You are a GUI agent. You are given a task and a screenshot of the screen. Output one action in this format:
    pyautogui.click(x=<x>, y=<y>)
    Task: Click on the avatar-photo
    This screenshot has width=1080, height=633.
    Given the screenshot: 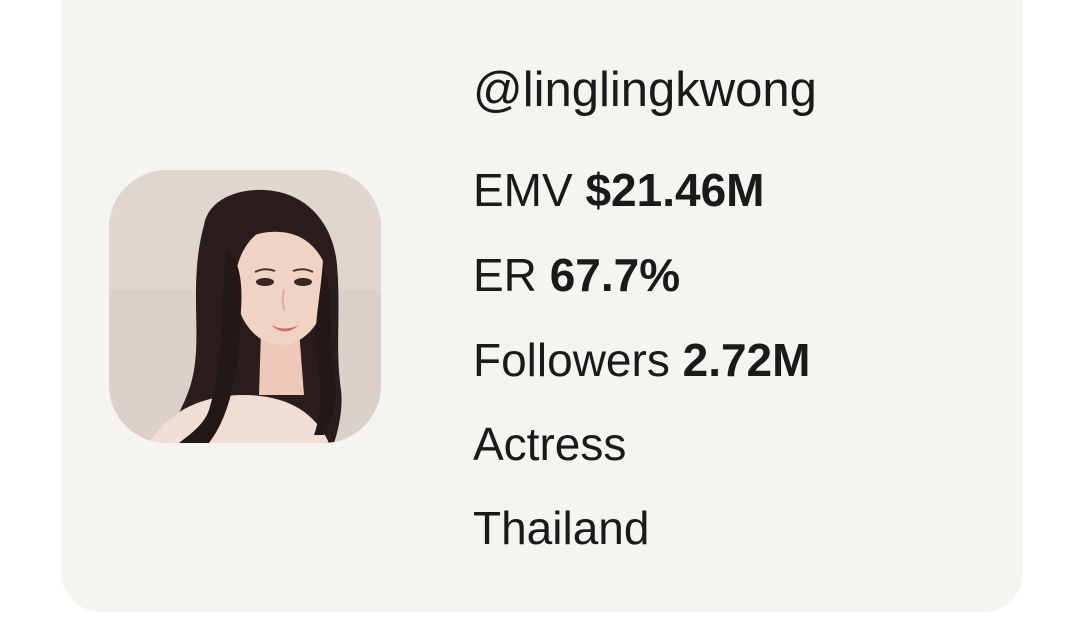 What is the action you would take?
    pyautogui.click(x=245, y=306)
    